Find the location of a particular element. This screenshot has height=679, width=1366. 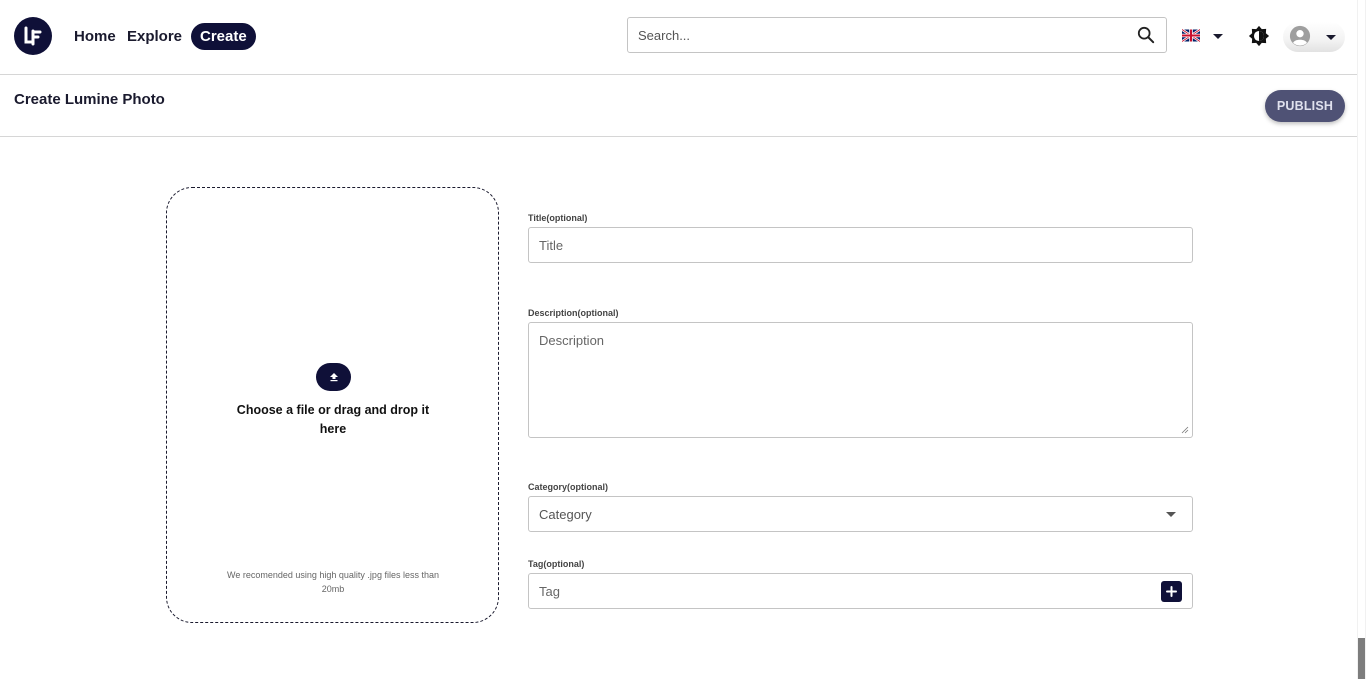

title-label: Title(optional) is located at coordinates (558, 218).